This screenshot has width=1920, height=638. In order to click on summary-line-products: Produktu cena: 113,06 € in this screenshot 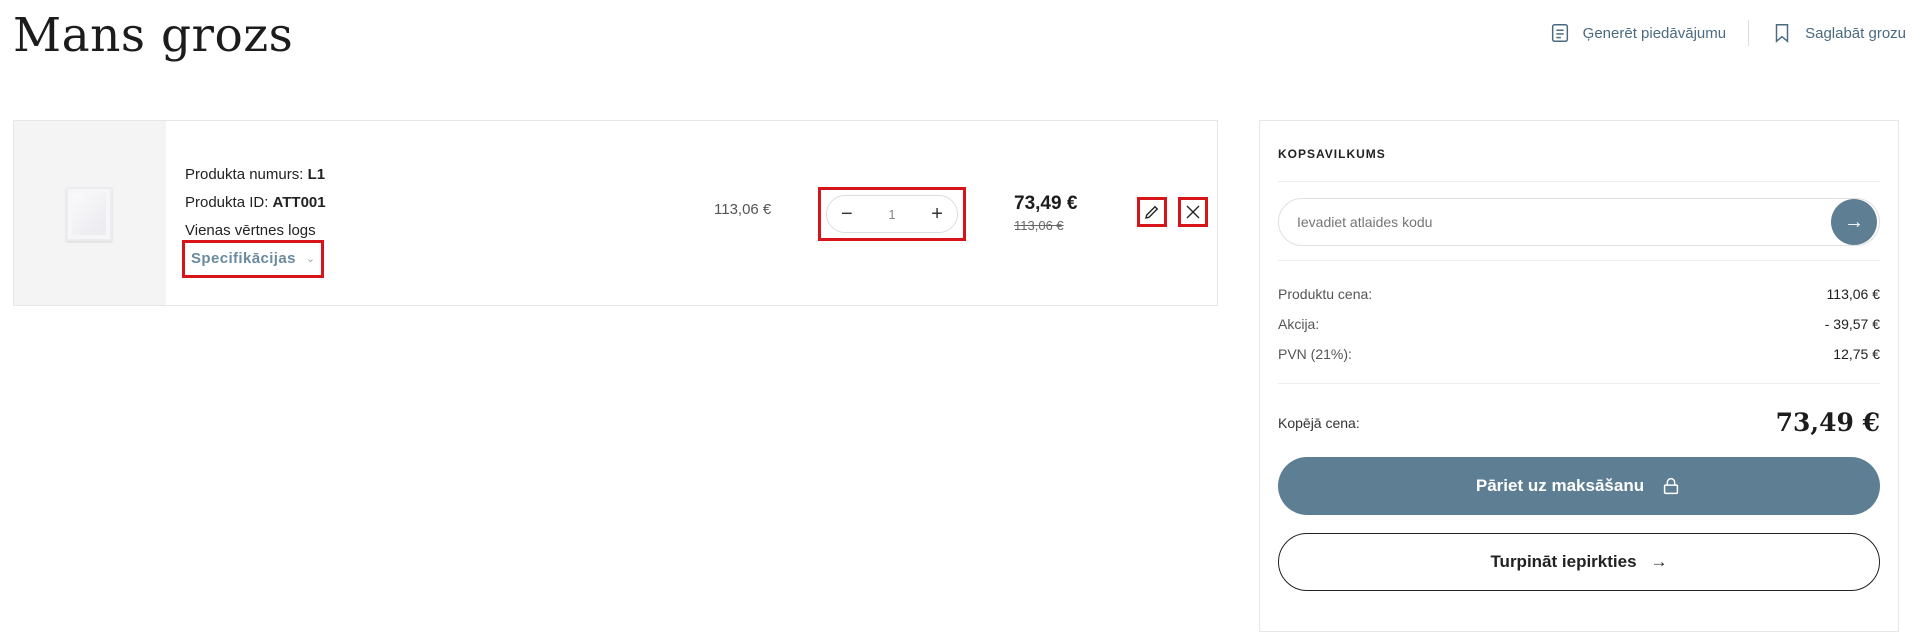, I will do `click(1579, 294)`.